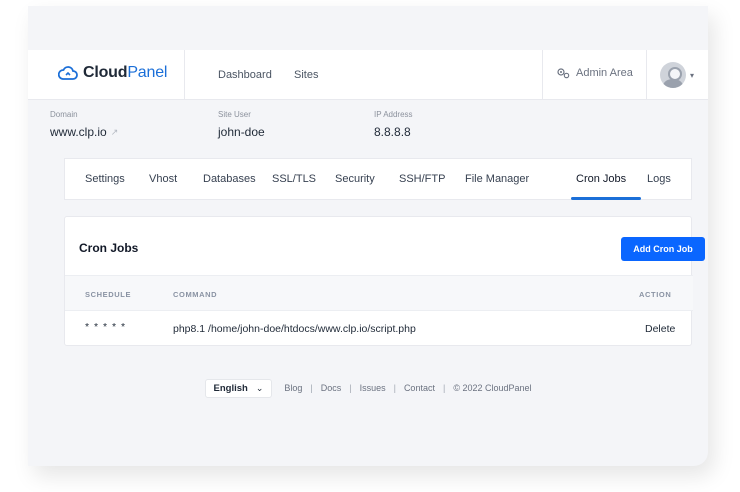 This screenshot has width=740, height=492. What do you see at coordinates (68, 73) in the screenshot?
I see `cloud-logo-icon` at bounding box center [68, 73].